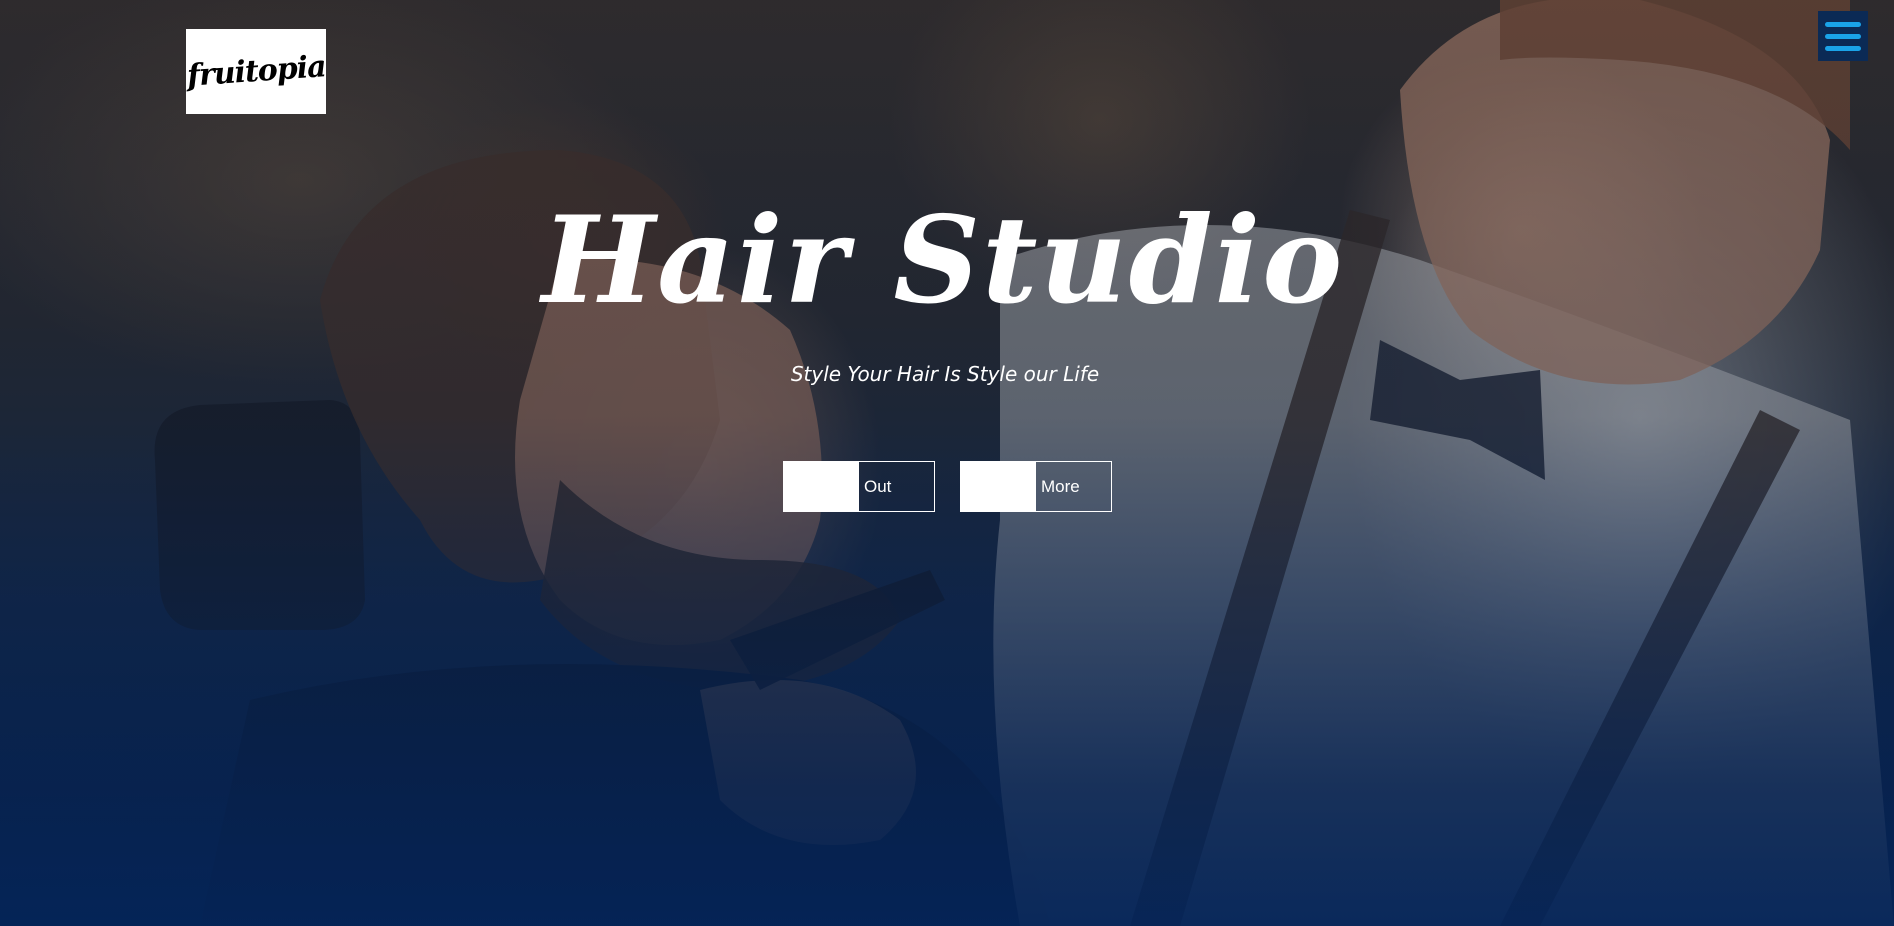 This screenshot has width=1894, height=926. Describe the element at coordinates (943, 260) in the screenshot. I see `hero-title: Hair Studio` at that location.